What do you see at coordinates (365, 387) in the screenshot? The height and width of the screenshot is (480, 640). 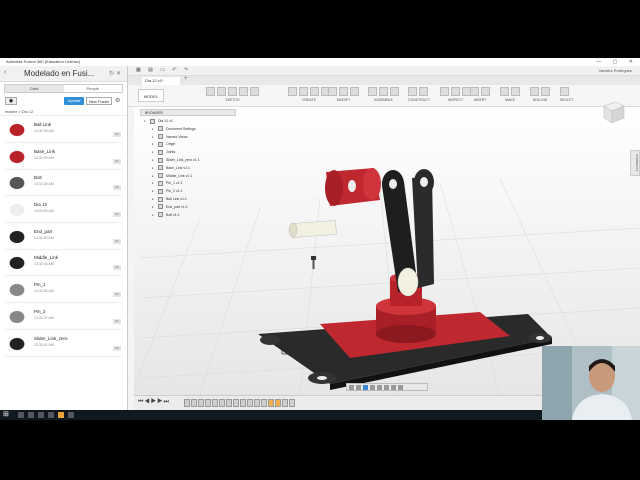 I see `look-at-icon` at bounding box center [365, 387].